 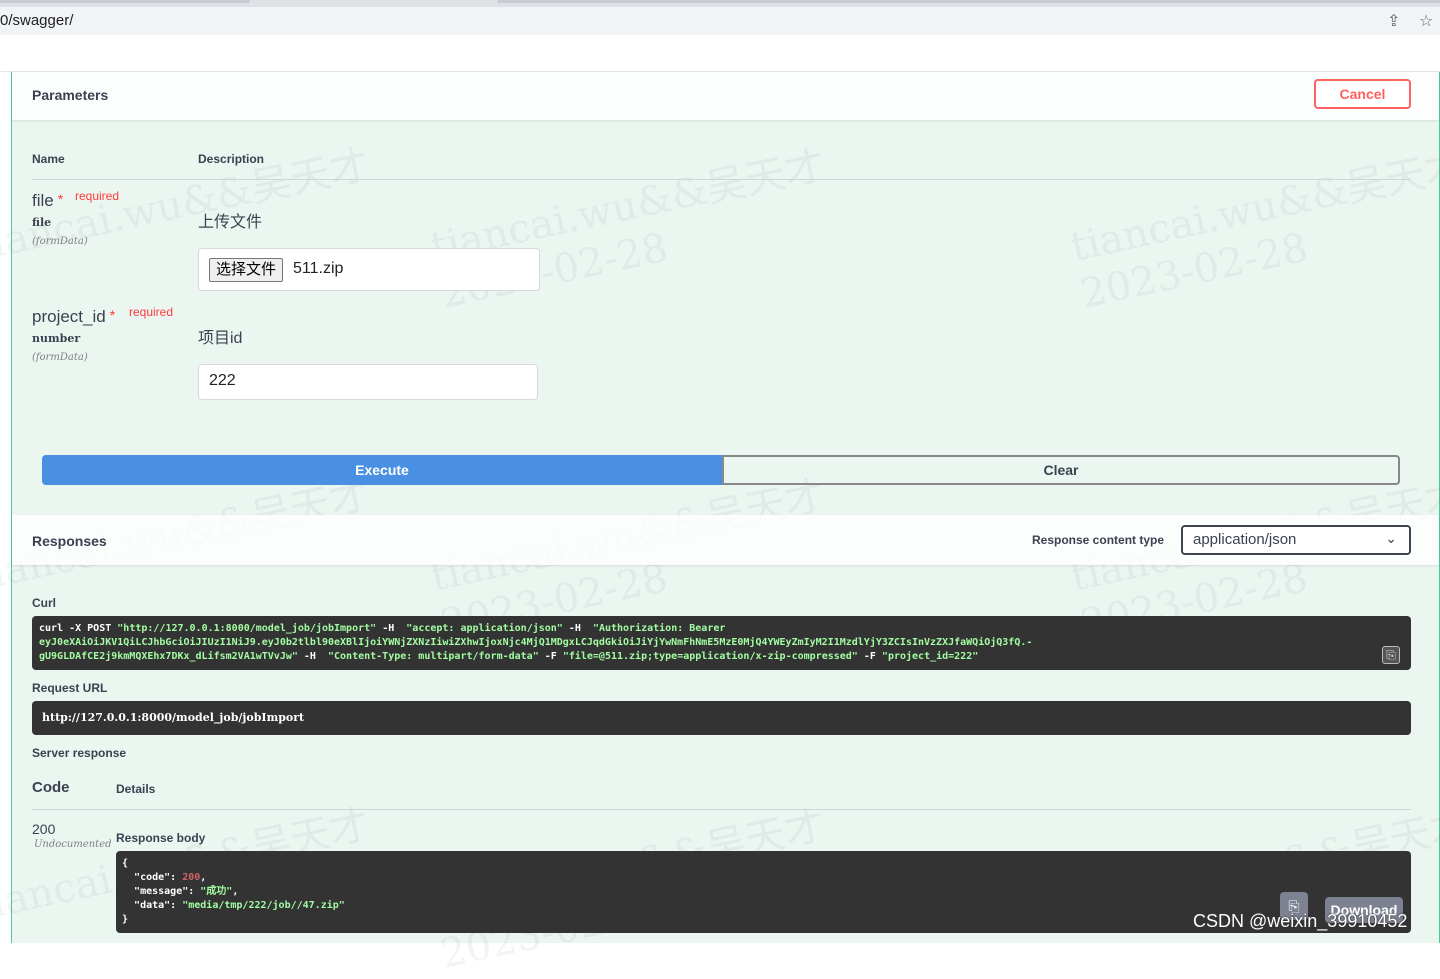 I want to click on clear-button: Clear, so click(x=1061, y=470).